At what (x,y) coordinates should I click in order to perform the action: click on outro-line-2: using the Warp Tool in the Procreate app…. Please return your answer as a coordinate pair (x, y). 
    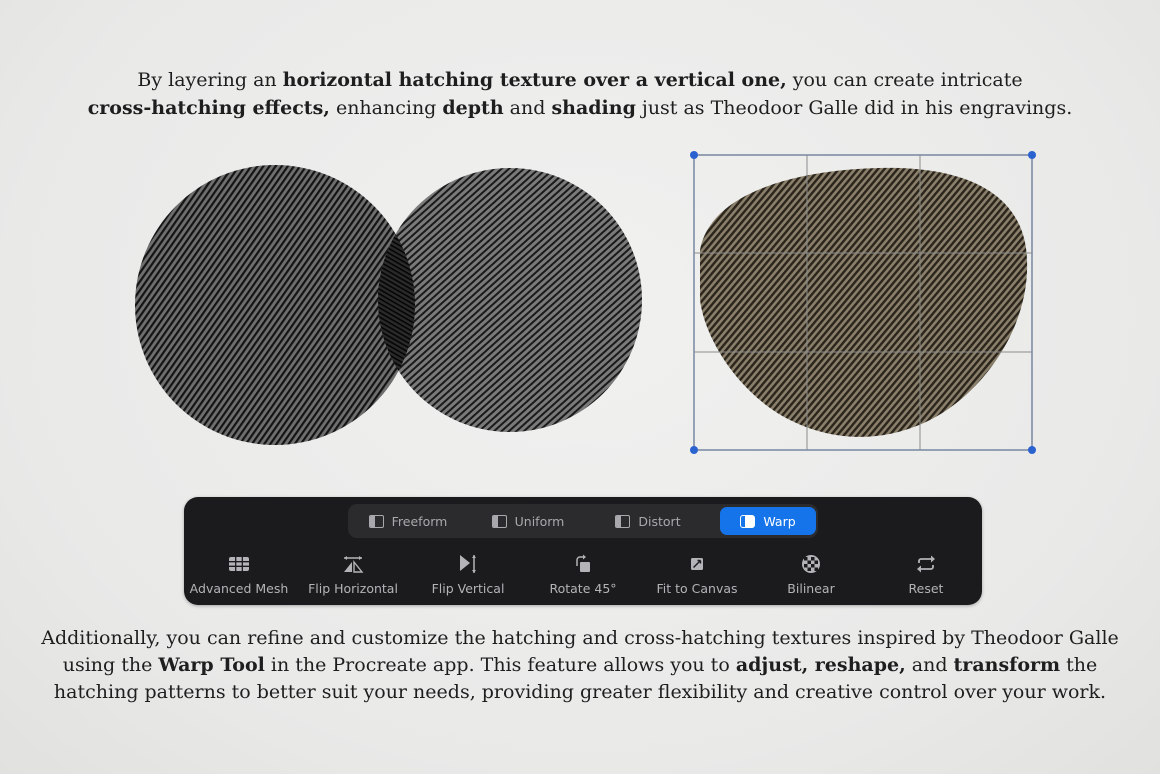
    Looking at the image, I should click on (580, 665).